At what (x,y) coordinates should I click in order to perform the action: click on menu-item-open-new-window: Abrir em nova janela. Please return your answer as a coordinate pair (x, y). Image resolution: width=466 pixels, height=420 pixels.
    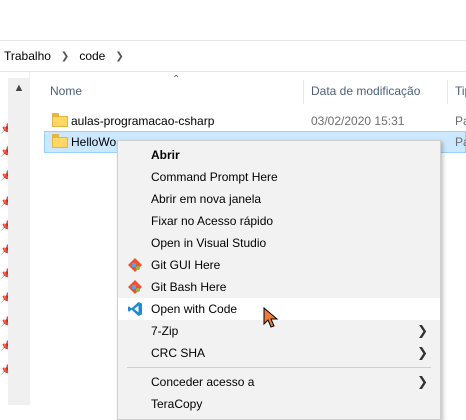
    Looking at the image, I should click on (279, 199).